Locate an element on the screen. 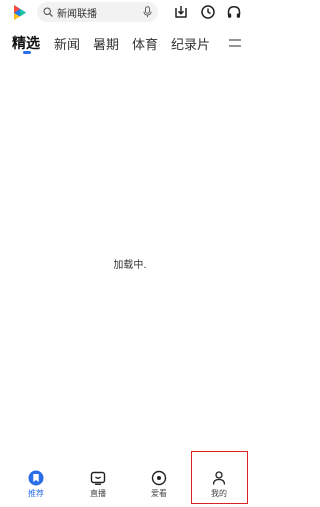 This screenshot has height=507, width=320. nav-label-recommend: 推荐 is located at coordinates (36, 493).